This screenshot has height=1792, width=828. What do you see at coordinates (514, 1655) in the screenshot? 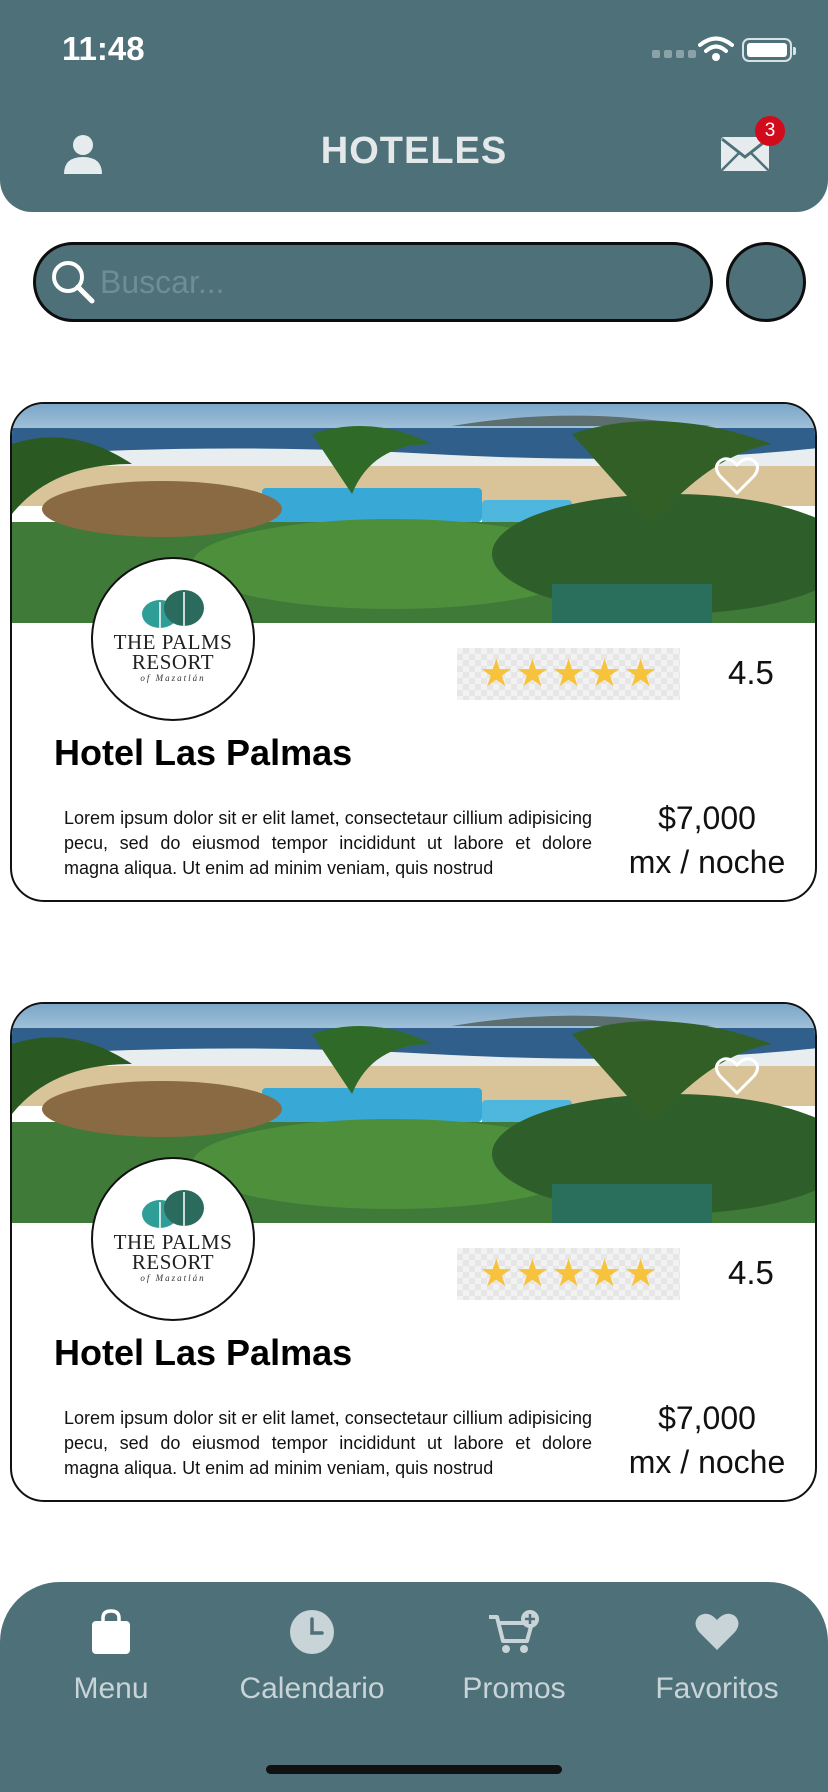
I see `nav-item-promos: Promos` at bounding box center [514, 1655].